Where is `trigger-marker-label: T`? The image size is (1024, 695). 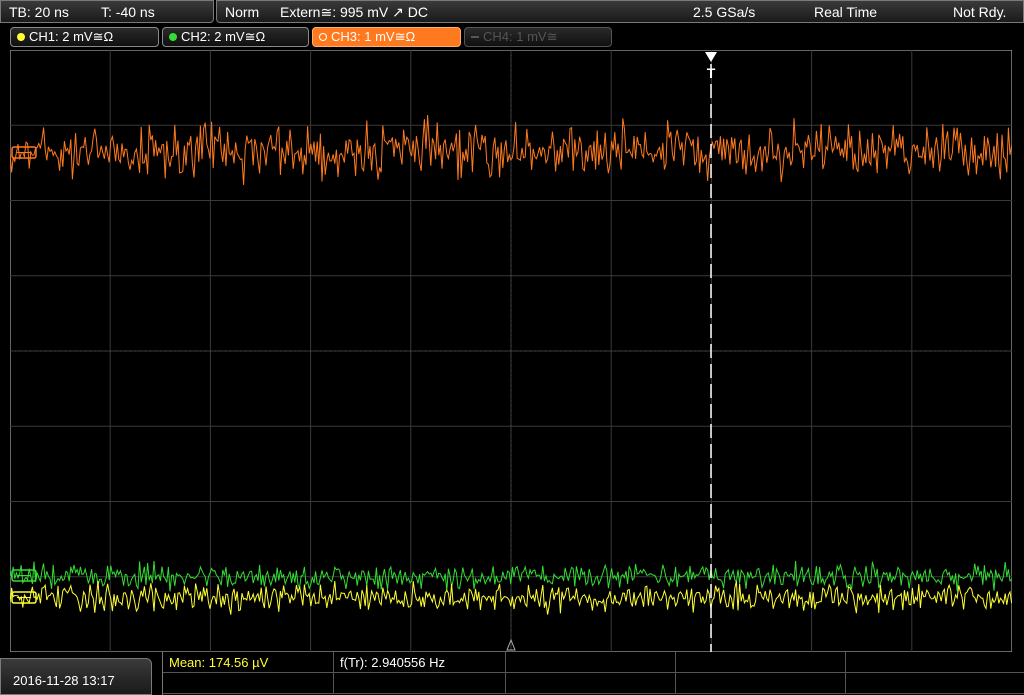 trigger-marker-label: T is located at coordinates (711, 73).